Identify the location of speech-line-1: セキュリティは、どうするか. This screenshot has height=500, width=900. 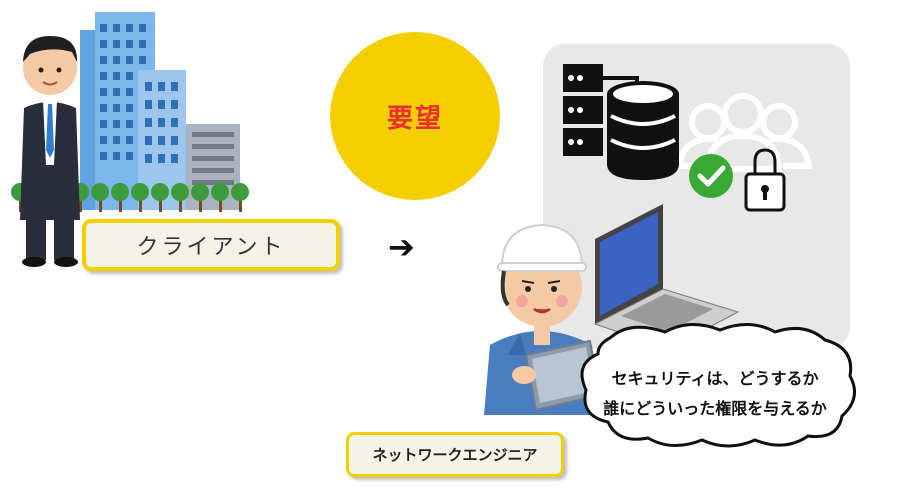
(715, 378).